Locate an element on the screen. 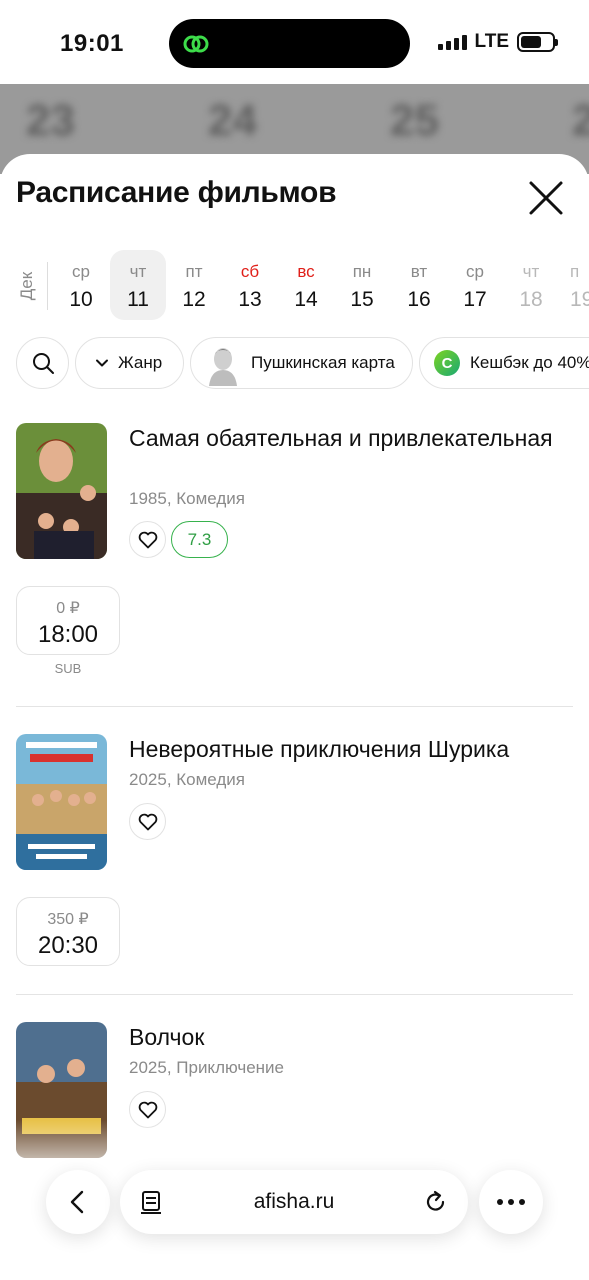 This screenshot has width=589, height=1280. genre-filter: Жанр is located at coordinates (129, 363).